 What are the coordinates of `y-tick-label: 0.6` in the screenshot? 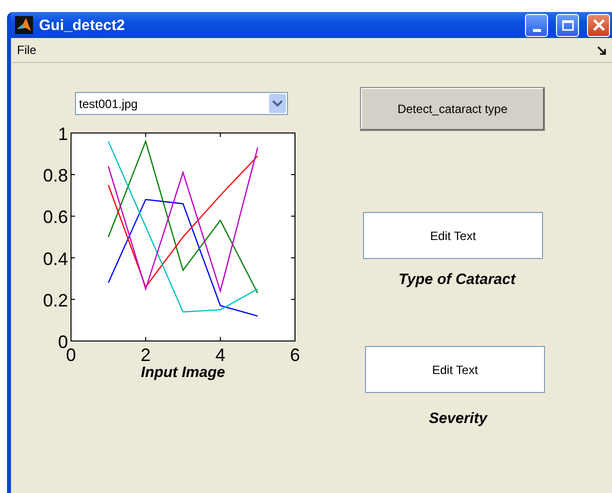 It's located at (55, 217).